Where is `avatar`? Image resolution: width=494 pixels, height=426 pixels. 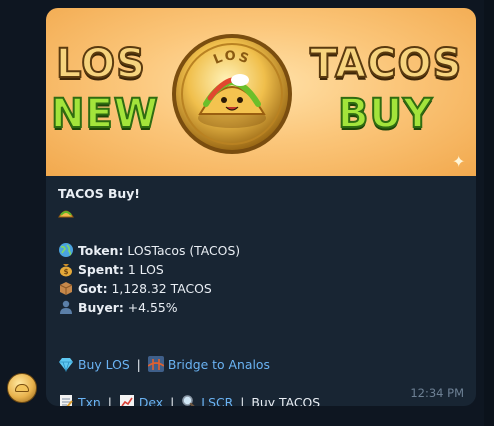 avatar is located at coordinates (22, 388).